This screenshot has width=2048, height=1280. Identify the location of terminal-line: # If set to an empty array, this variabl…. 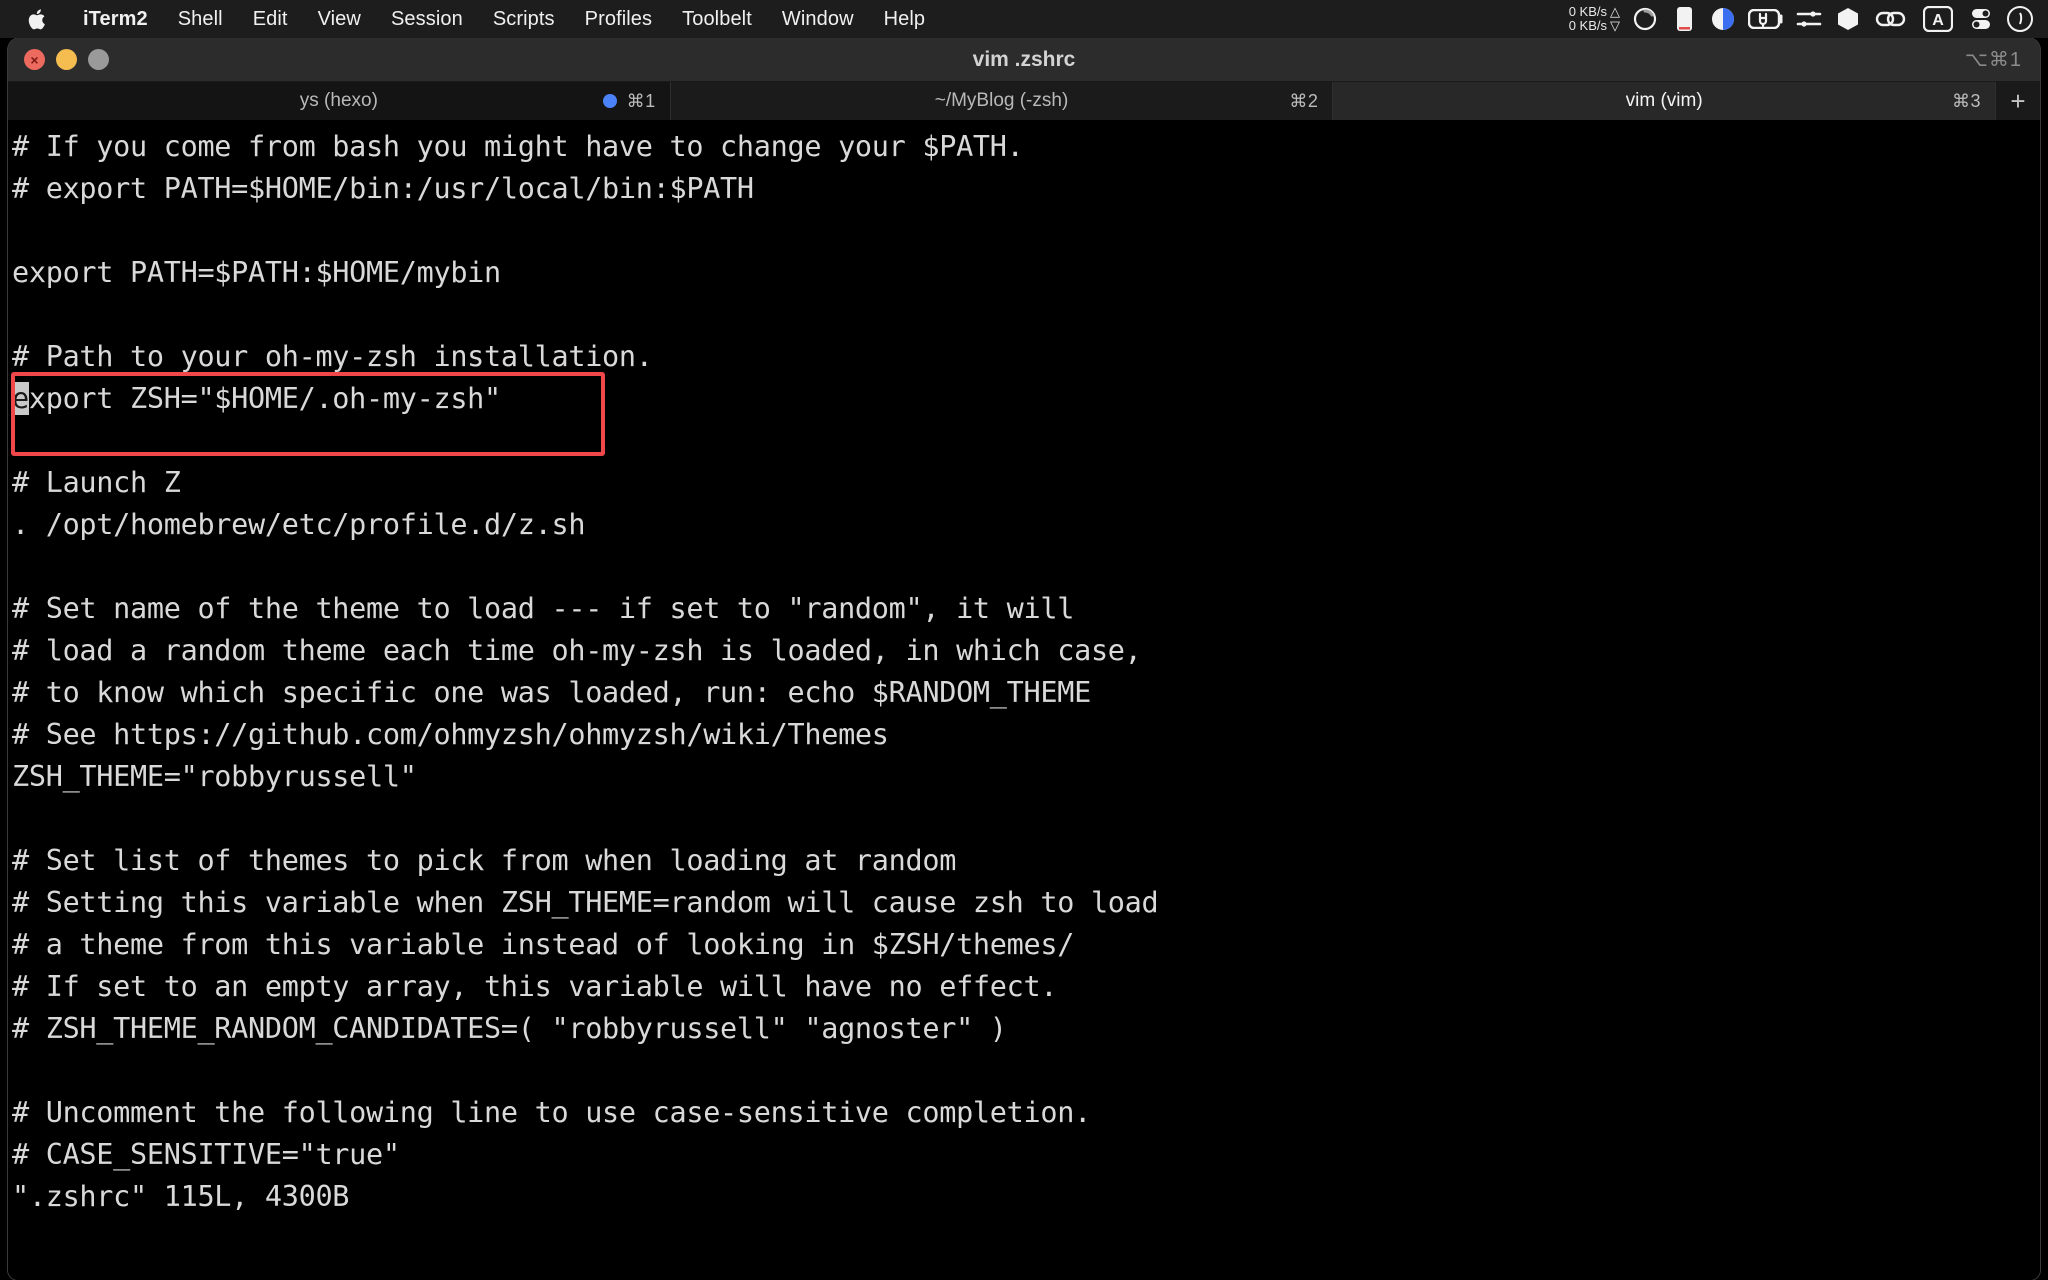
(535, 986).